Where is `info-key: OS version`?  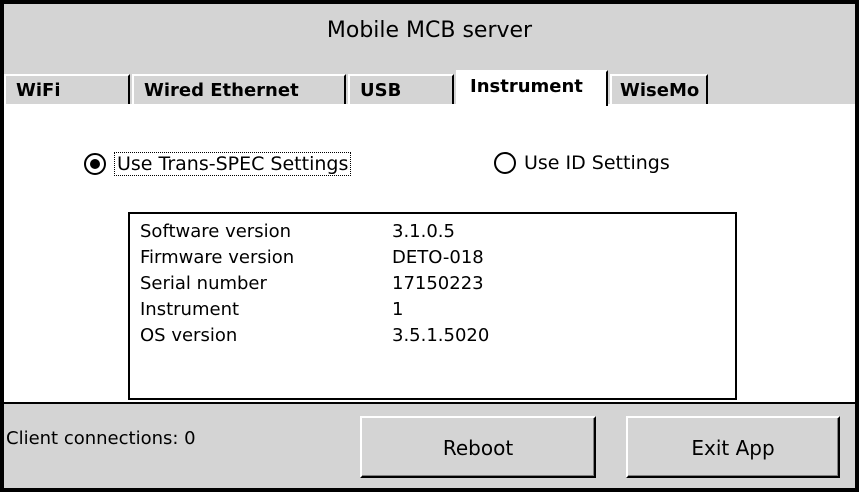 info-key: OS version is located at coordinates (189, 335).